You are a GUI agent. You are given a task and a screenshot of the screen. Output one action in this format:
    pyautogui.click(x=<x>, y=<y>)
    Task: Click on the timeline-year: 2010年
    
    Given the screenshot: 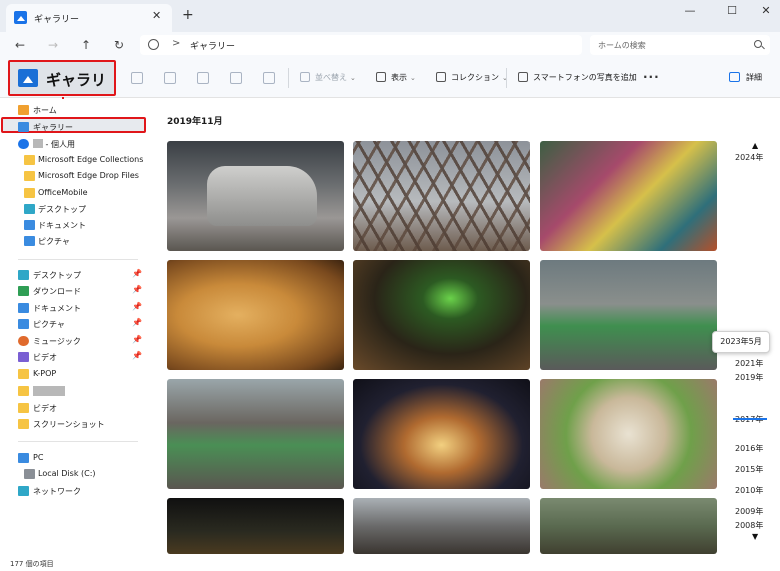 What is the action you would take?
    pyautogui.click(x=749, y=490)
    